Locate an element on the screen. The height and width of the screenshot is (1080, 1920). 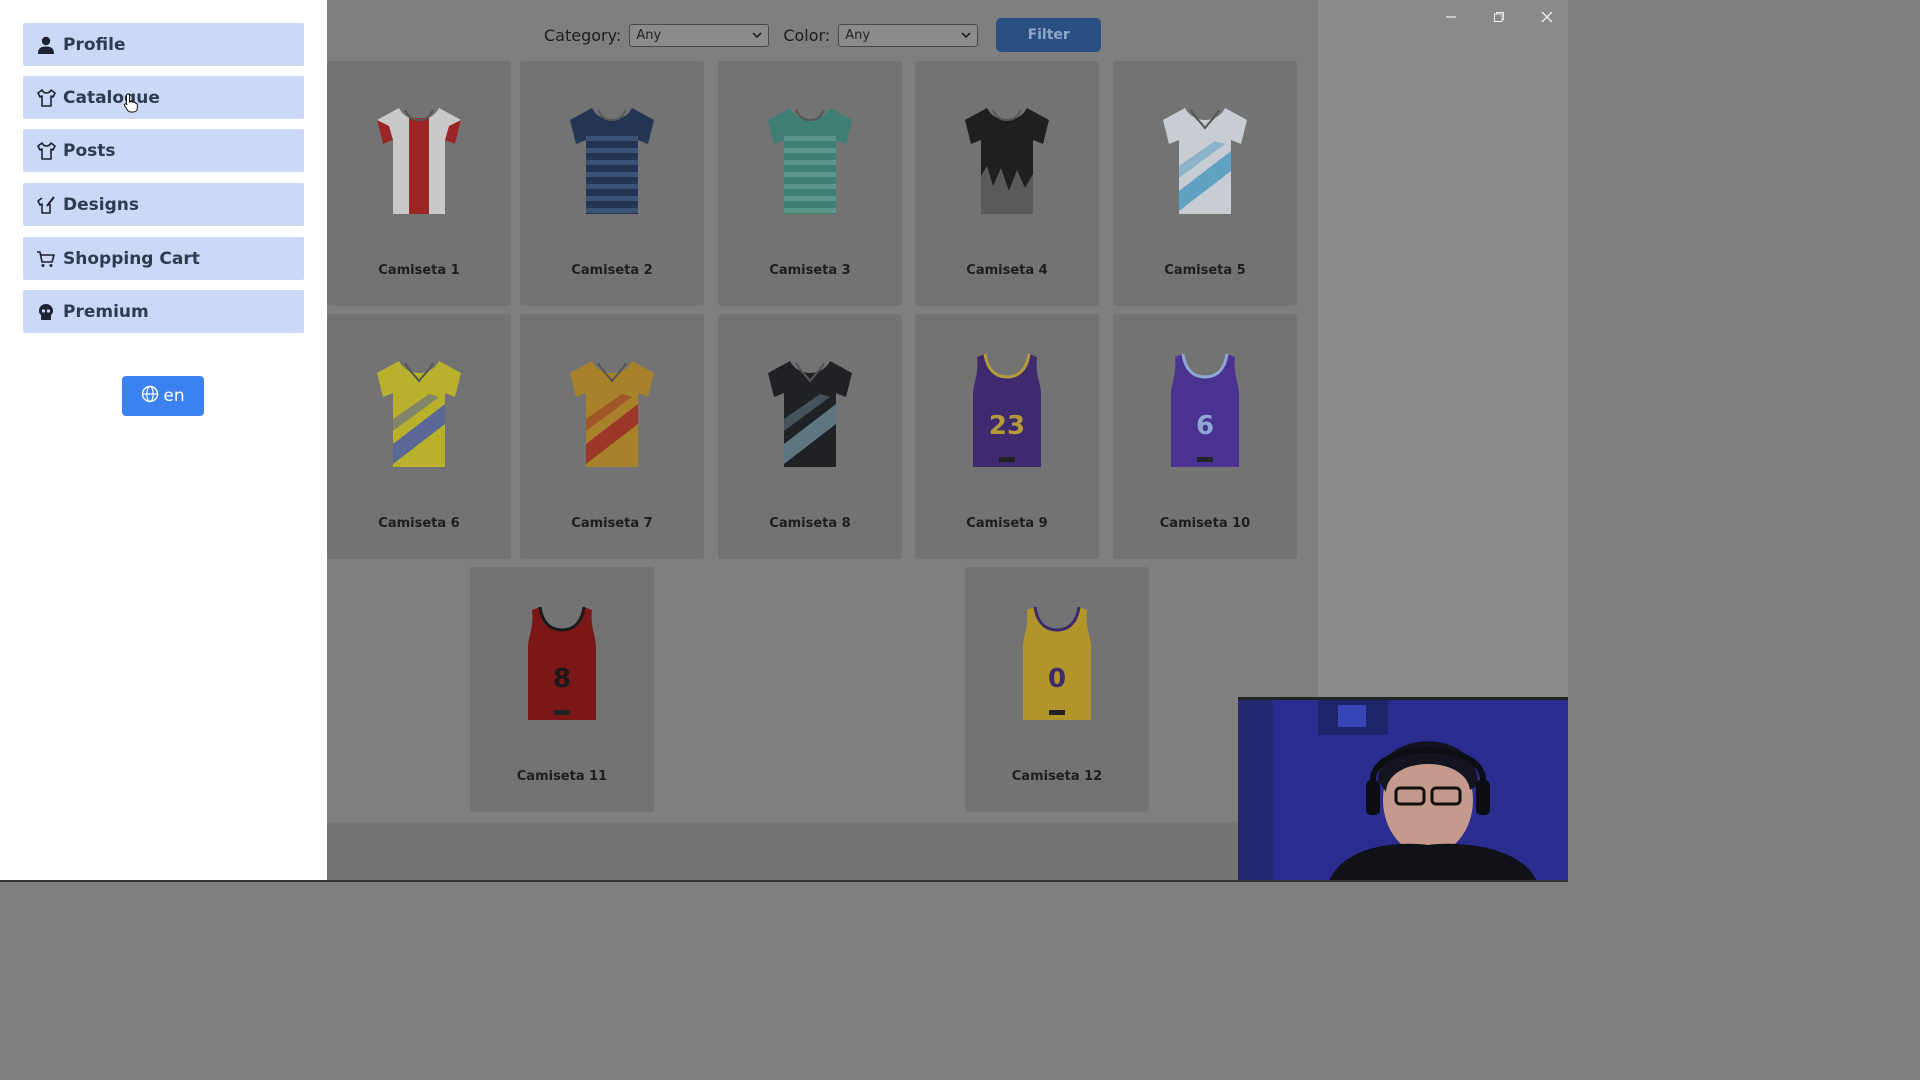
sidebar-item-label: Premium is located at coordinates (106, 311).